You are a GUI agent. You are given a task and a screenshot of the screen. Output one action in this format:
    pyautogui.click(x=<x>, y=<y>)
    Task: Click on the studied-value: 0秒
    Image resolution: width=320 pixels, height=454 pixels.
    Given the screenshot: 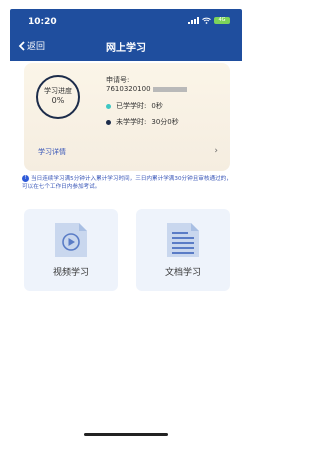 What is the action you would take?
    pyautogui.click(x=157, y=106)
    